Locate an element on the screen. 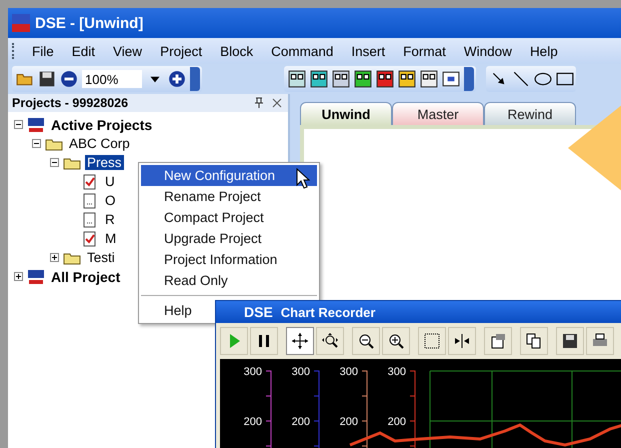 The height and width of the screenshot is (448, 621). close-icon is located at coordinates (277, 103).